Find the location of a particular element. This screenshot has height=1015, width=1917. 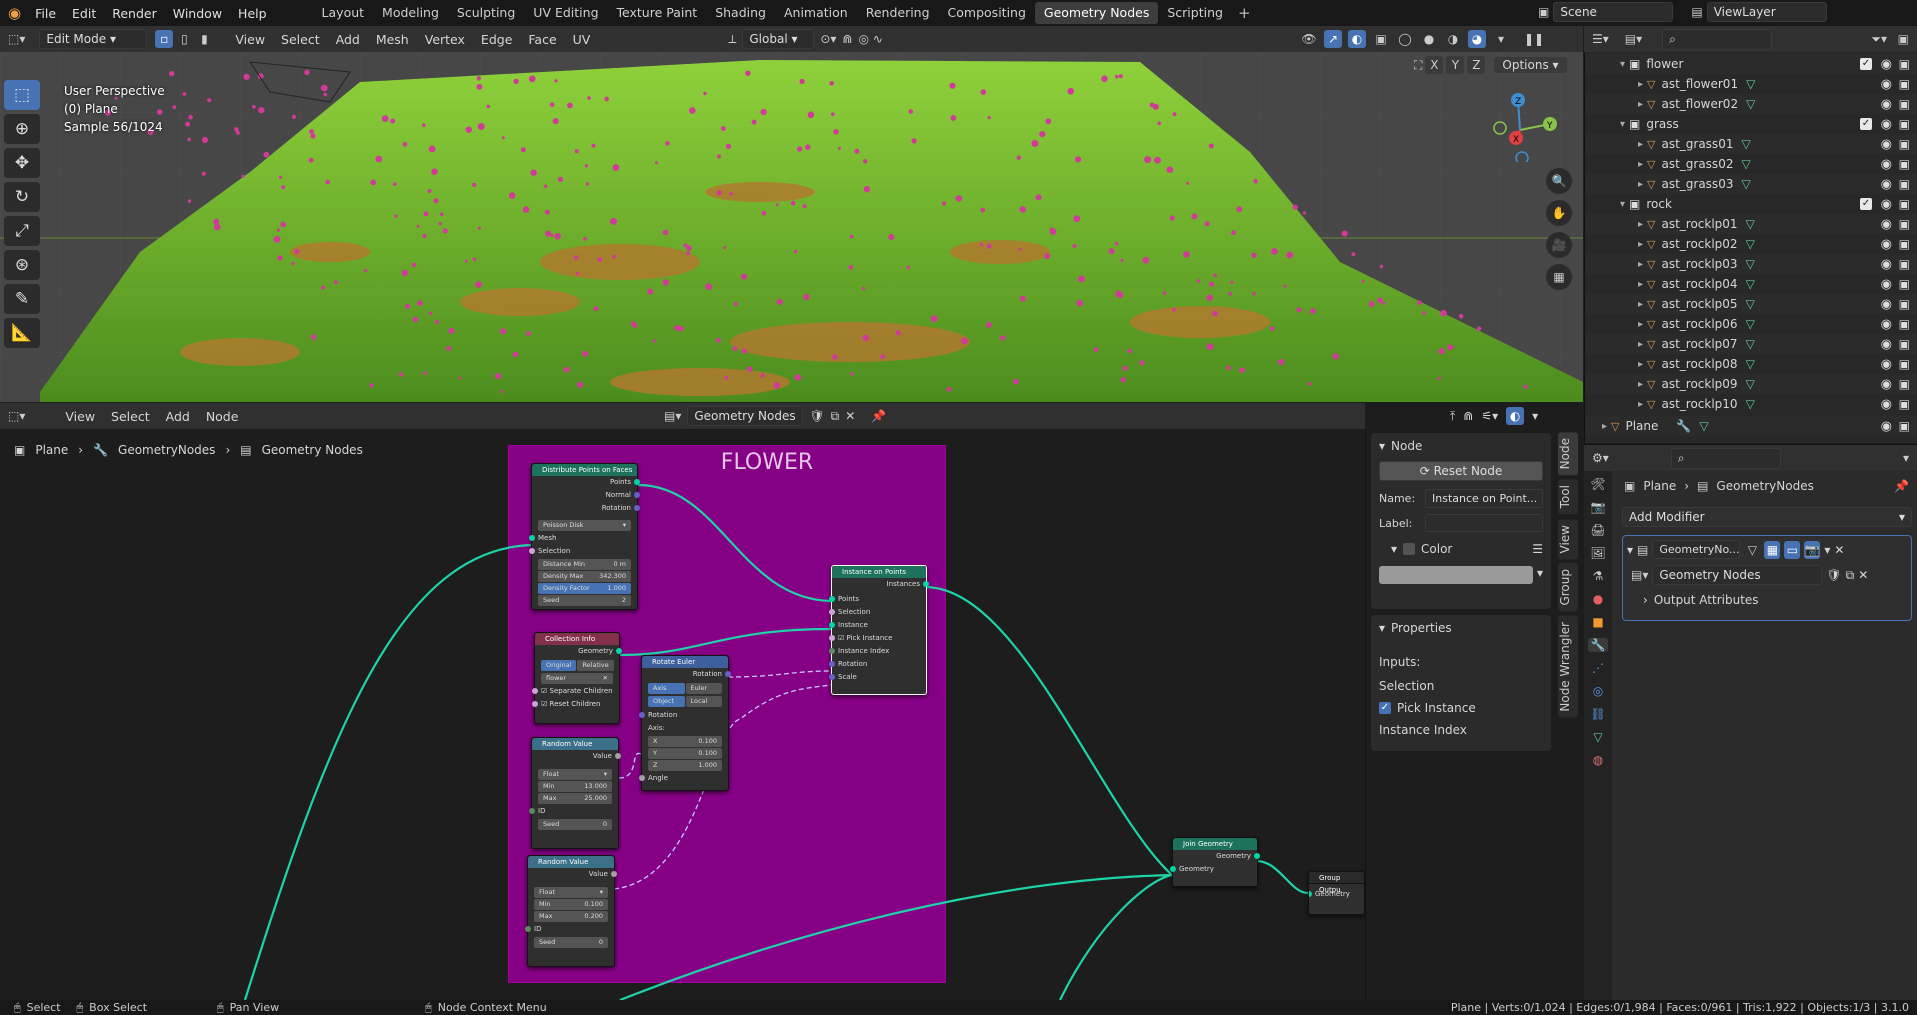

unlink-tree-icon: ✕ is located at coordinates (850, 416).